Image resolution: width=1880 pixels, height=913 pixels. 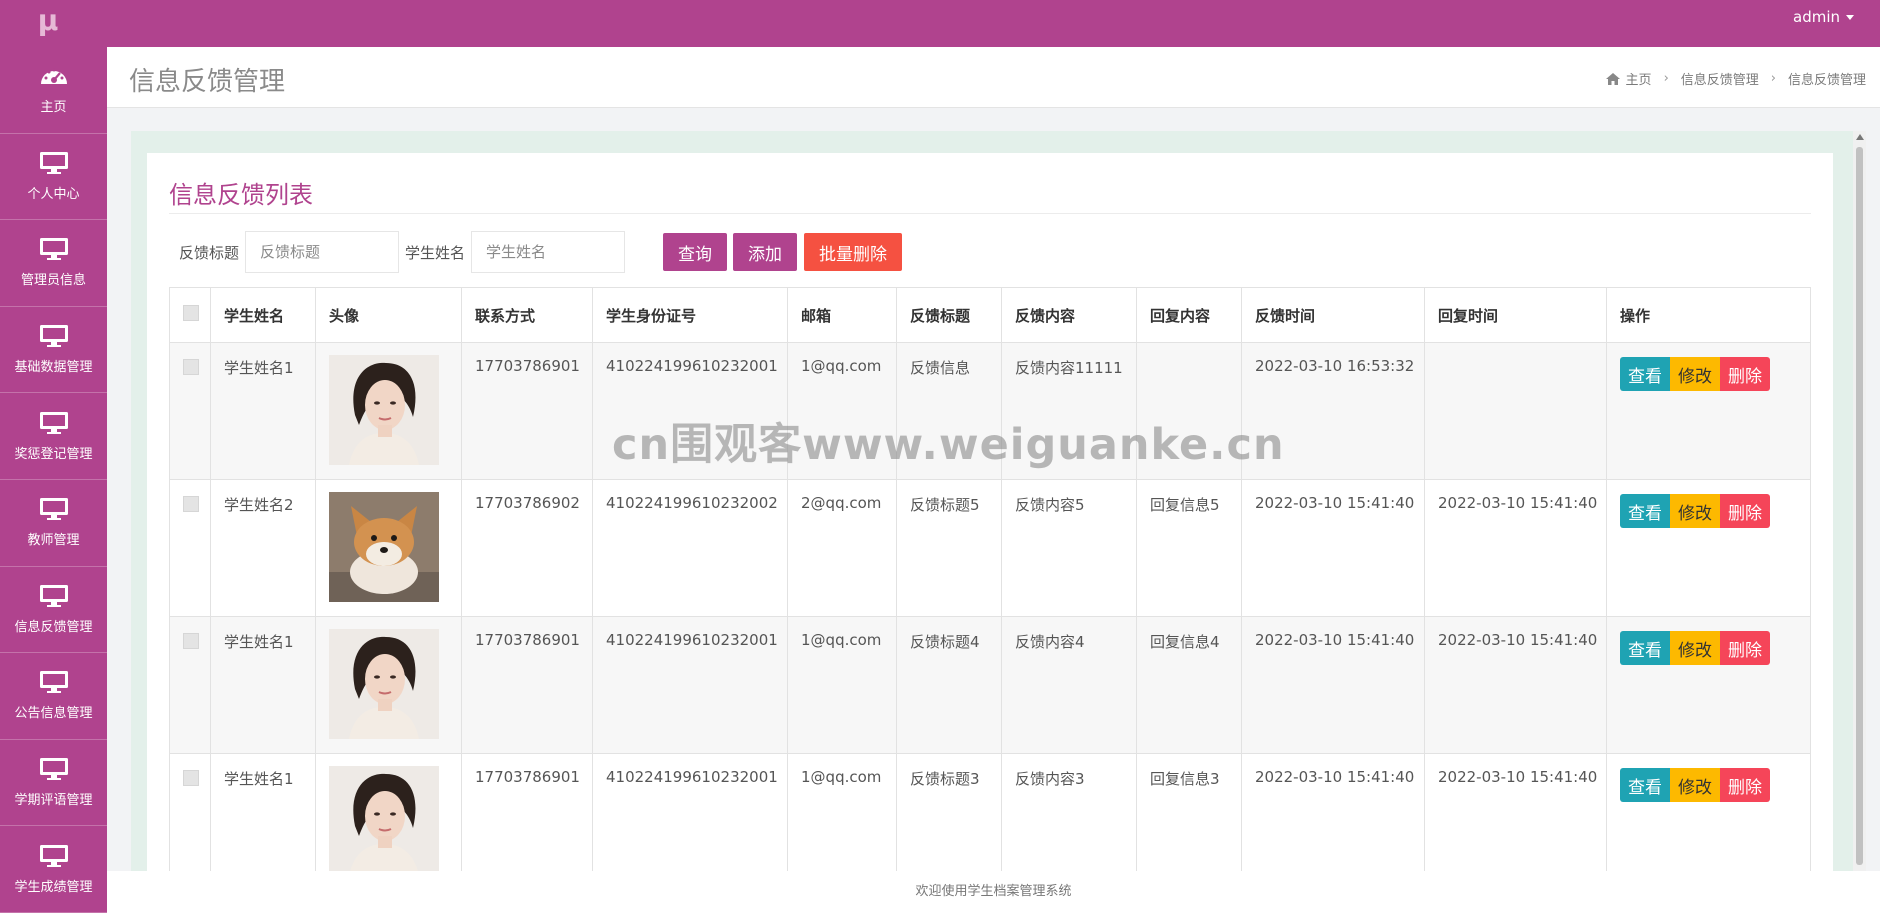 I want to click on feedback-title-cell: 反馈标题3, so click(x=949, y=812).